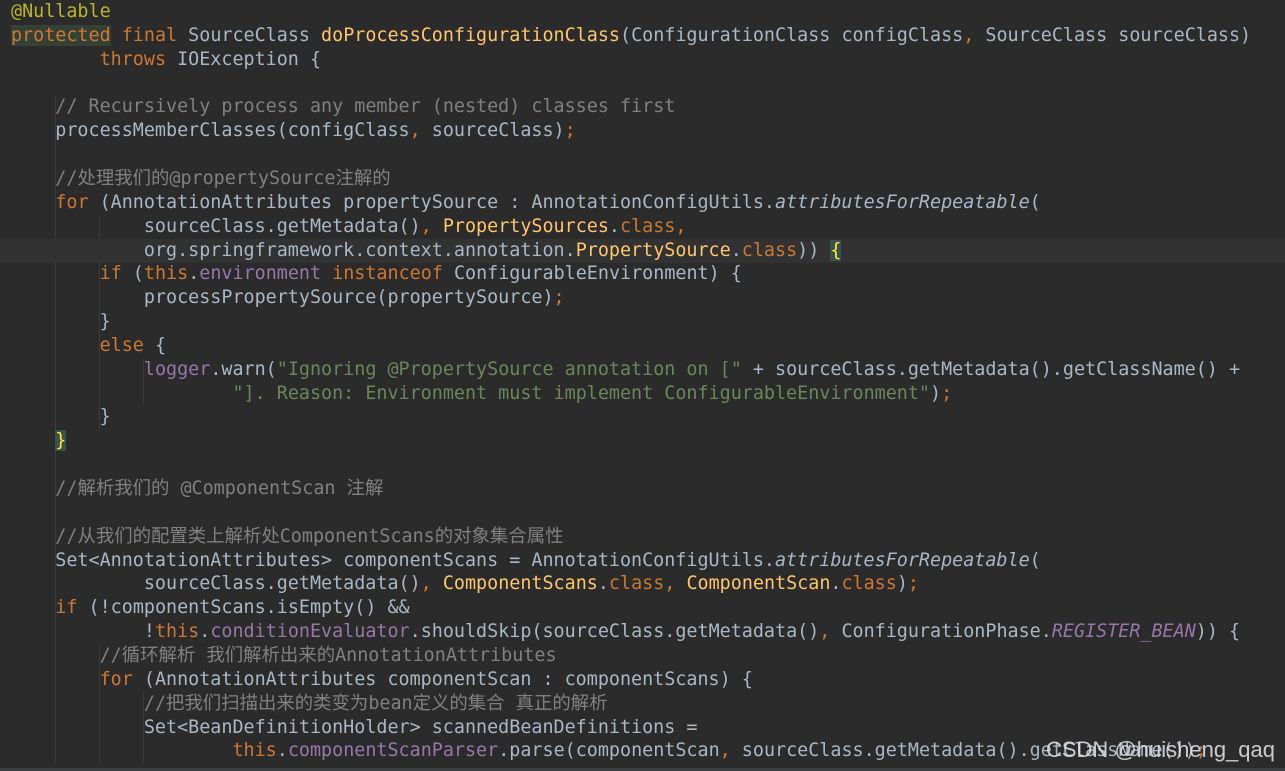 Image resolution: width=1285 pixels, height=771 pixels. Describe the element at coordinates (936, 393) in the screenshot. I see `code-token: )` at that location.